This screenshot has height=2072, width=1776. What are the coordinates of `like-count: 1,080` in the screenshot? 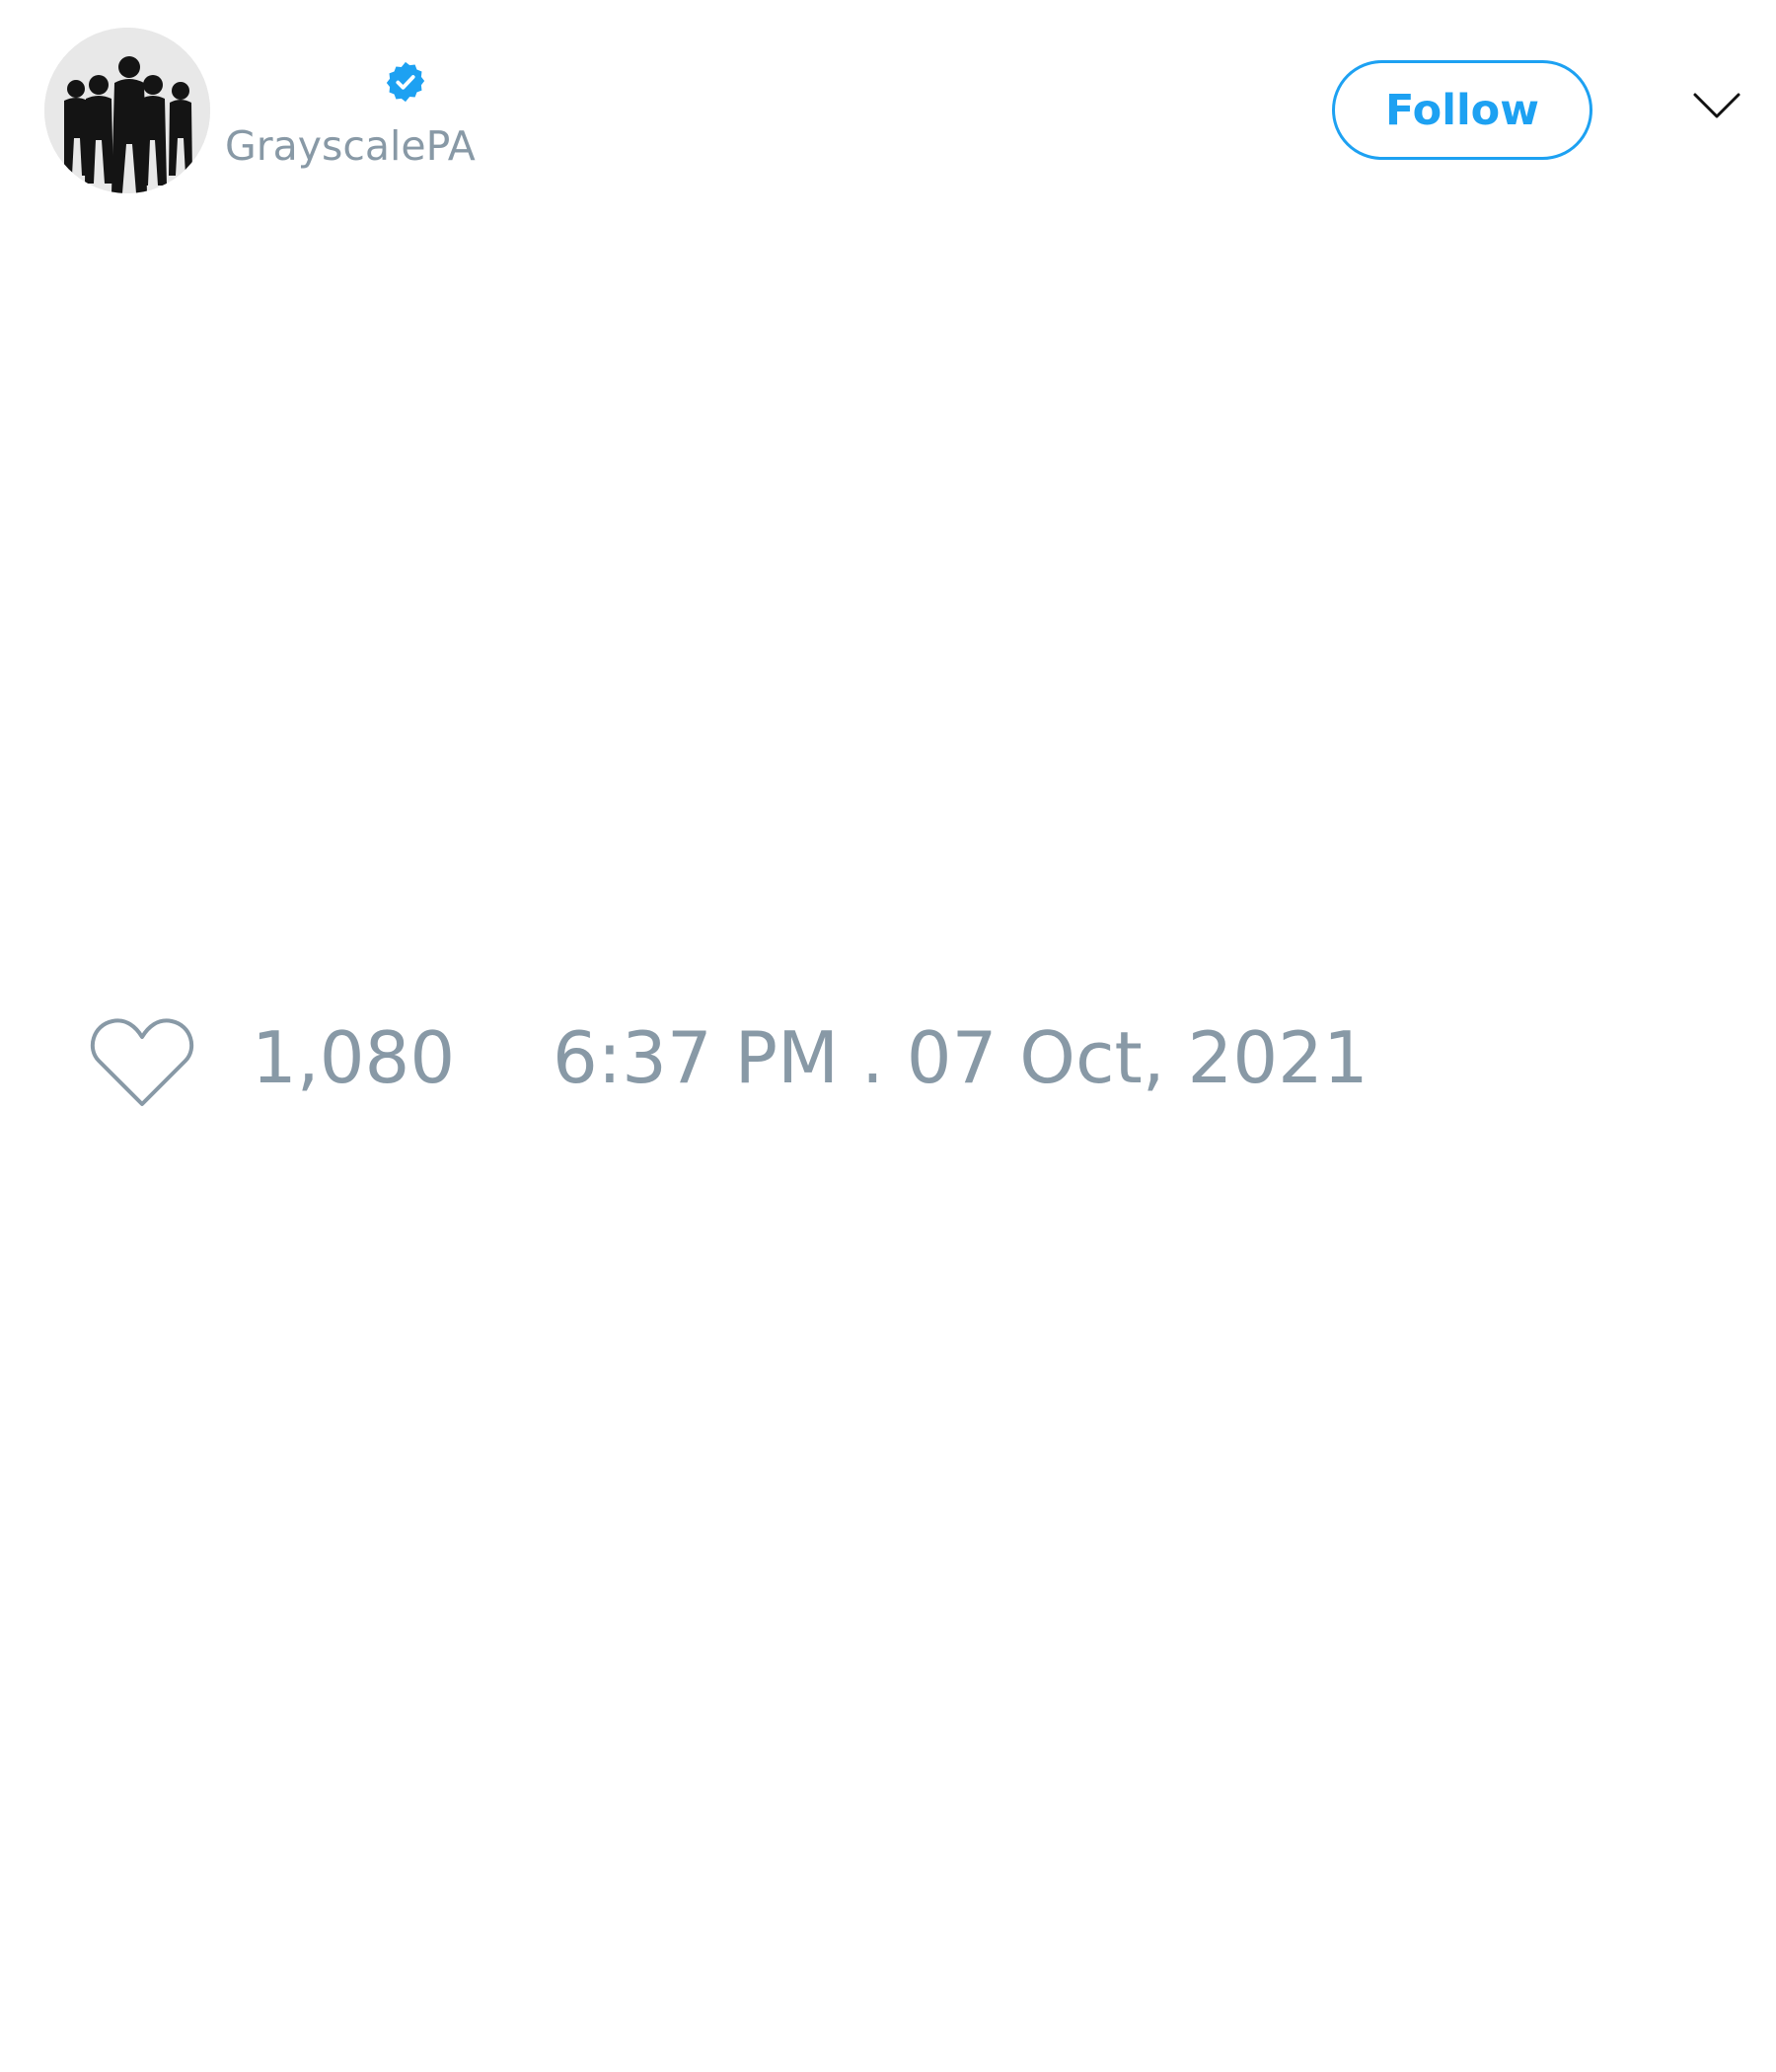 It's located at (354, 1058).